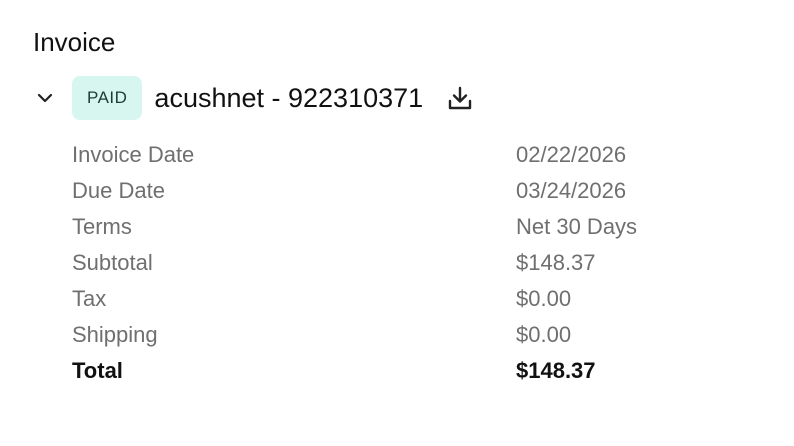  I want to click on detail-row-shipping: Shipping $0.00, so click(392, 335).